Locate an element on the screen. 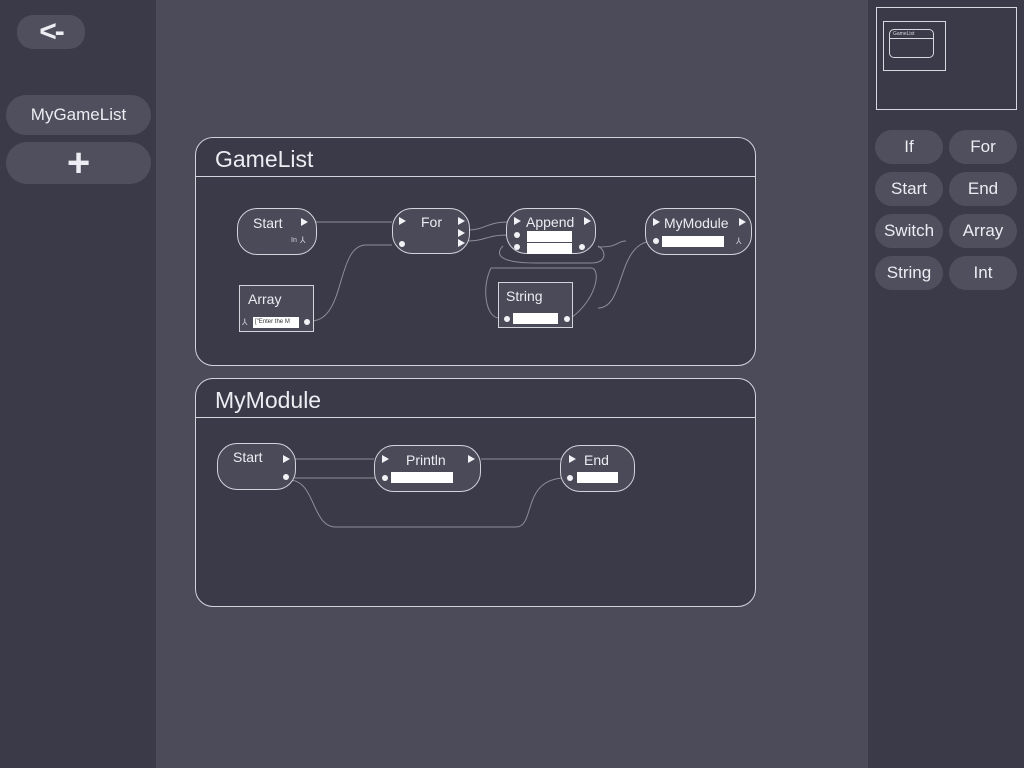 This screenshot has height=768, width=1024. palette-for-button: For is located at coordinates (983, 147).